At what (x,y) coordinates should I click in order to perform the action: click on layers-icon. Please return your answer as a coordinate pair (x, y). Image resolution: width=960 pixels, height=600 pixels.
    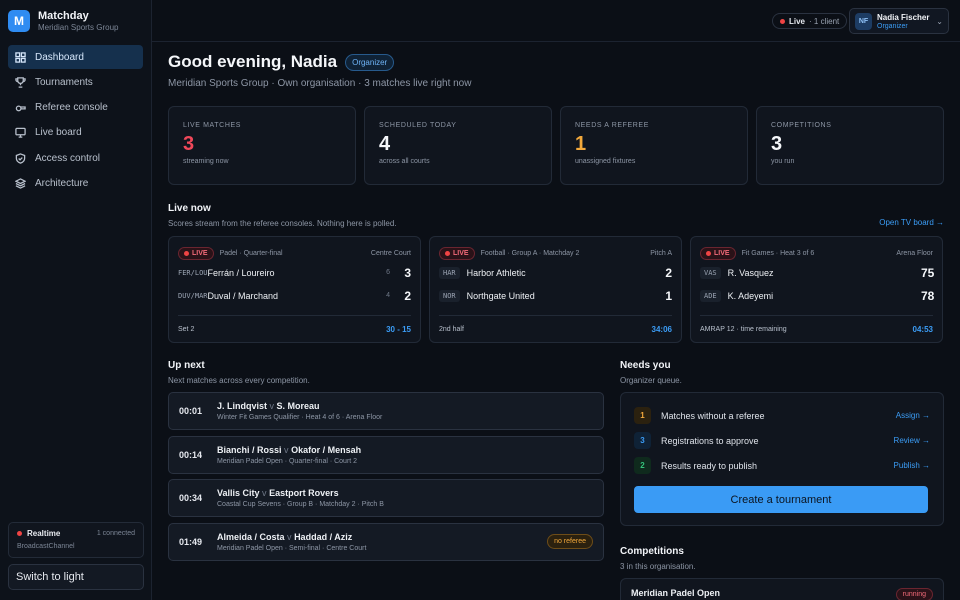
    Looking at the image, I should click on (20, 183).